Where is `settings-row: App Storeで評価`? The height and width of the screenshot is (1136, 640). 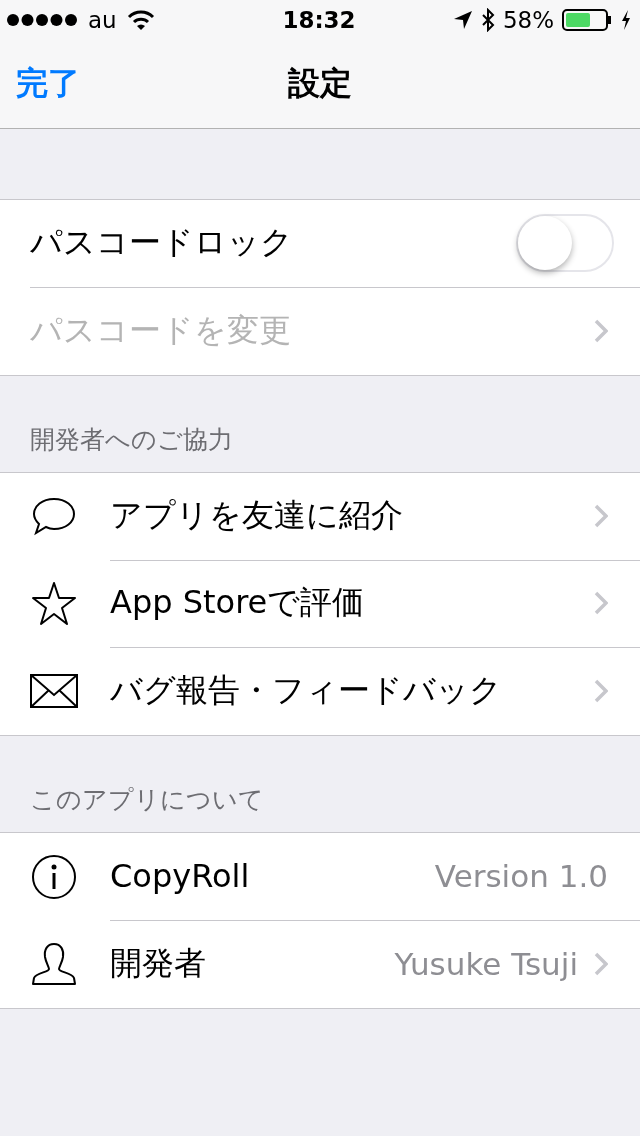
settings-row: App Storeで評価 is located at coordinates (320, 603).